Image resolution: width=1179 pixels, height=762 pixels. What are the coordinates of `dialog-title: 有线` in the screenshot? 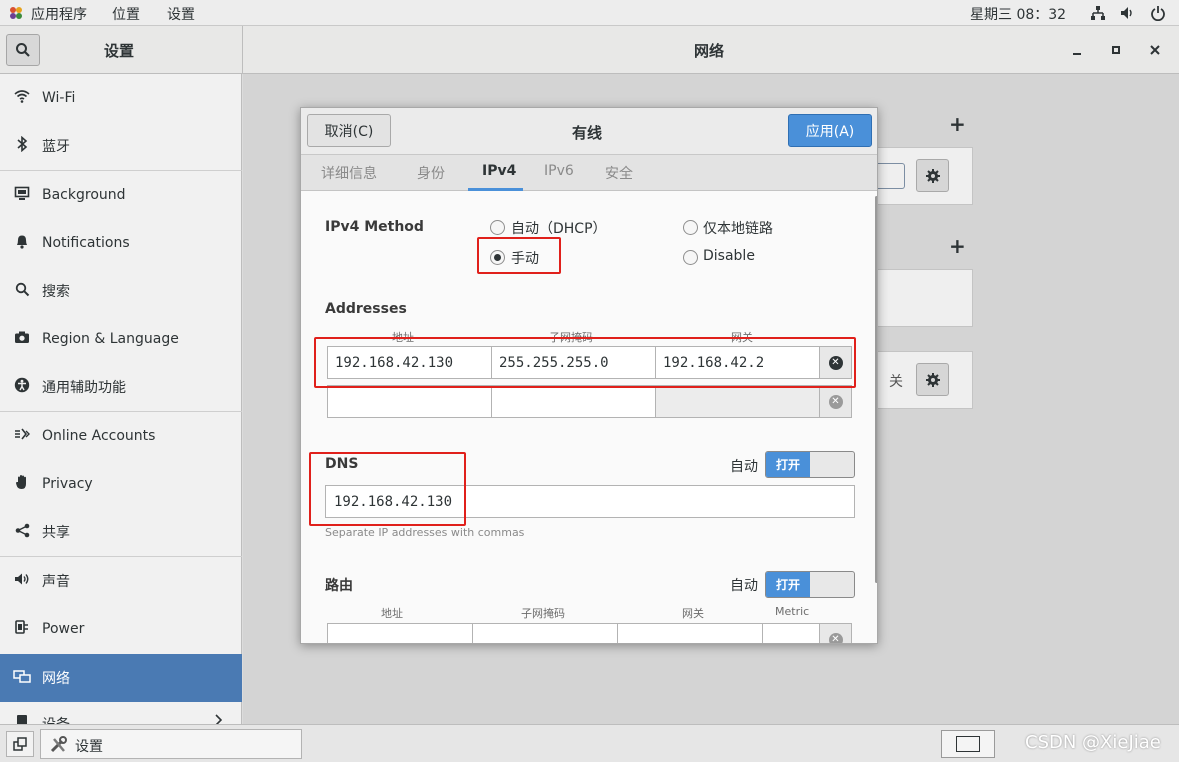 It's located at (587, 133).